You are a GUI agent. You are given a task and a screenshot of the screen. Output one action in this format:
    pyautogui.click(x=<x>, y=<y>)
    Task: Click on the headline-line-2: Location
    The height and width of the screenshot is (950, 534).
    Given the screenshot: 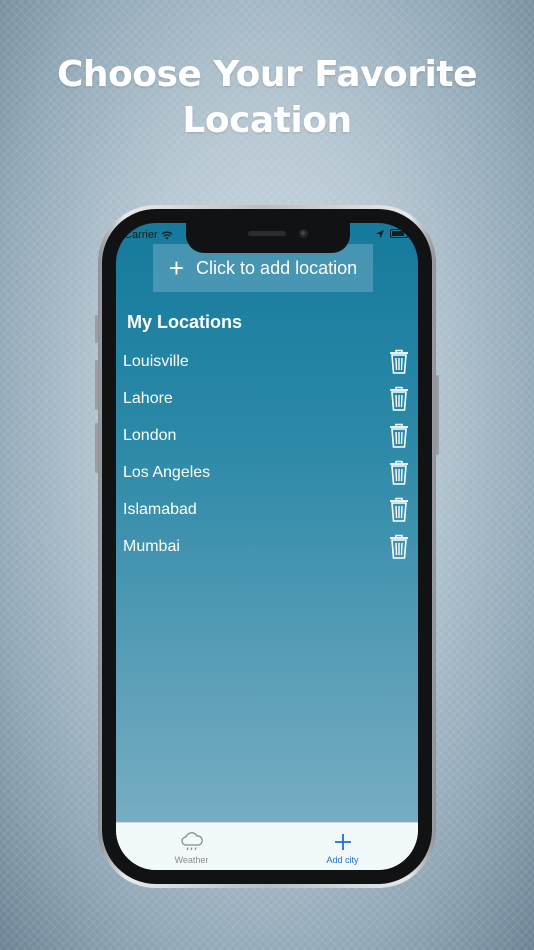 What is the action you would take?
    pyautogui.click(x=267, y=120)
    